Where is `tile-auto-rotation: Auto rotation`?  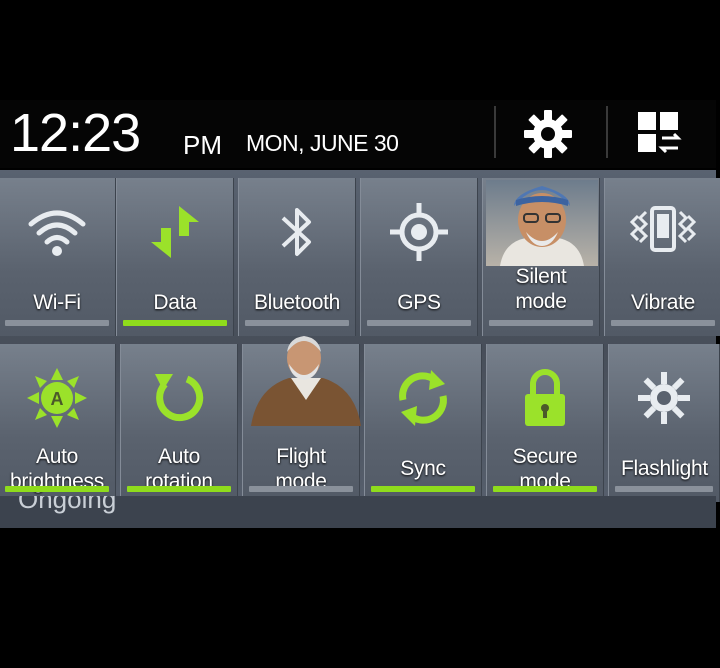 tile-auto-rotation: Auto rotation is located at coordinates (179, 423).